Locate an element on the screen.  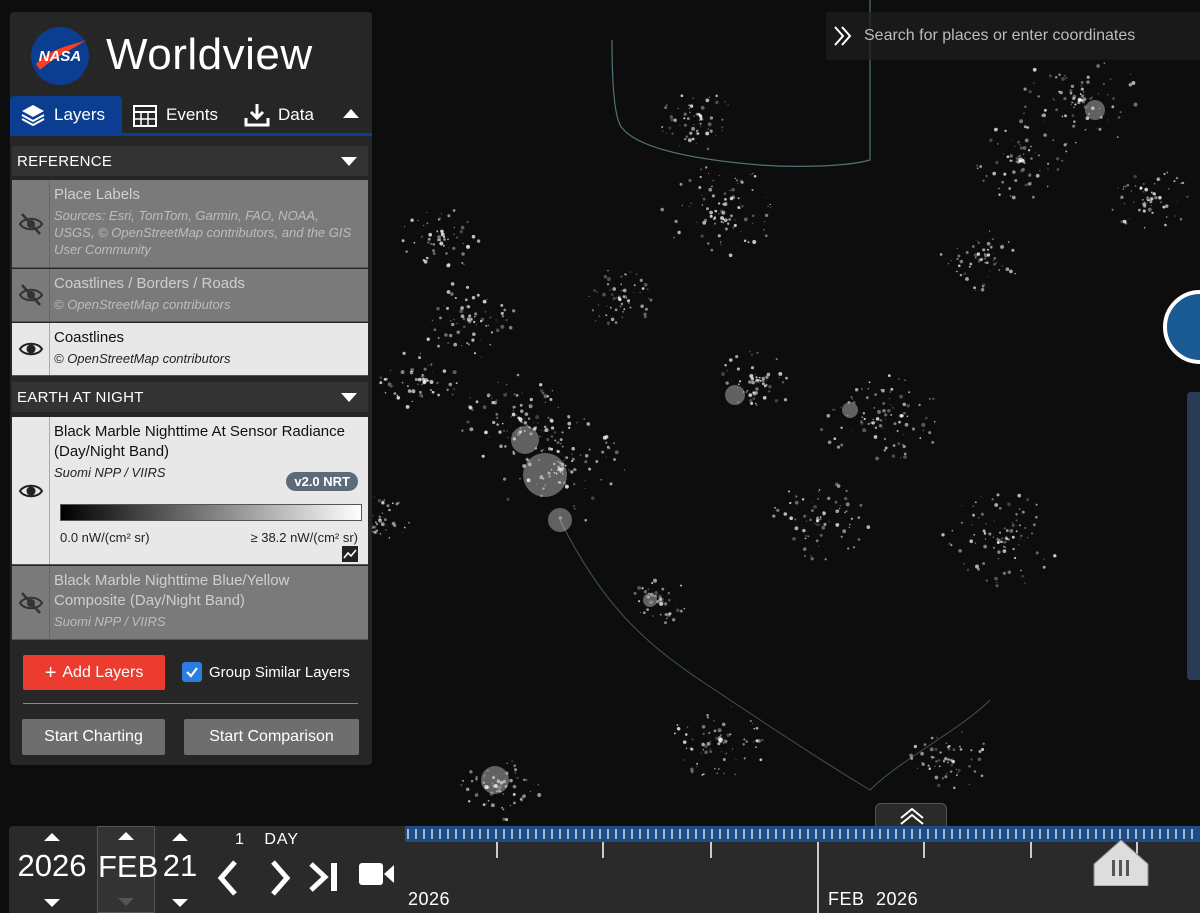
layer-coastlines: Coastlines © OpenStreetMap contributors is located at coordinates (190, 349).